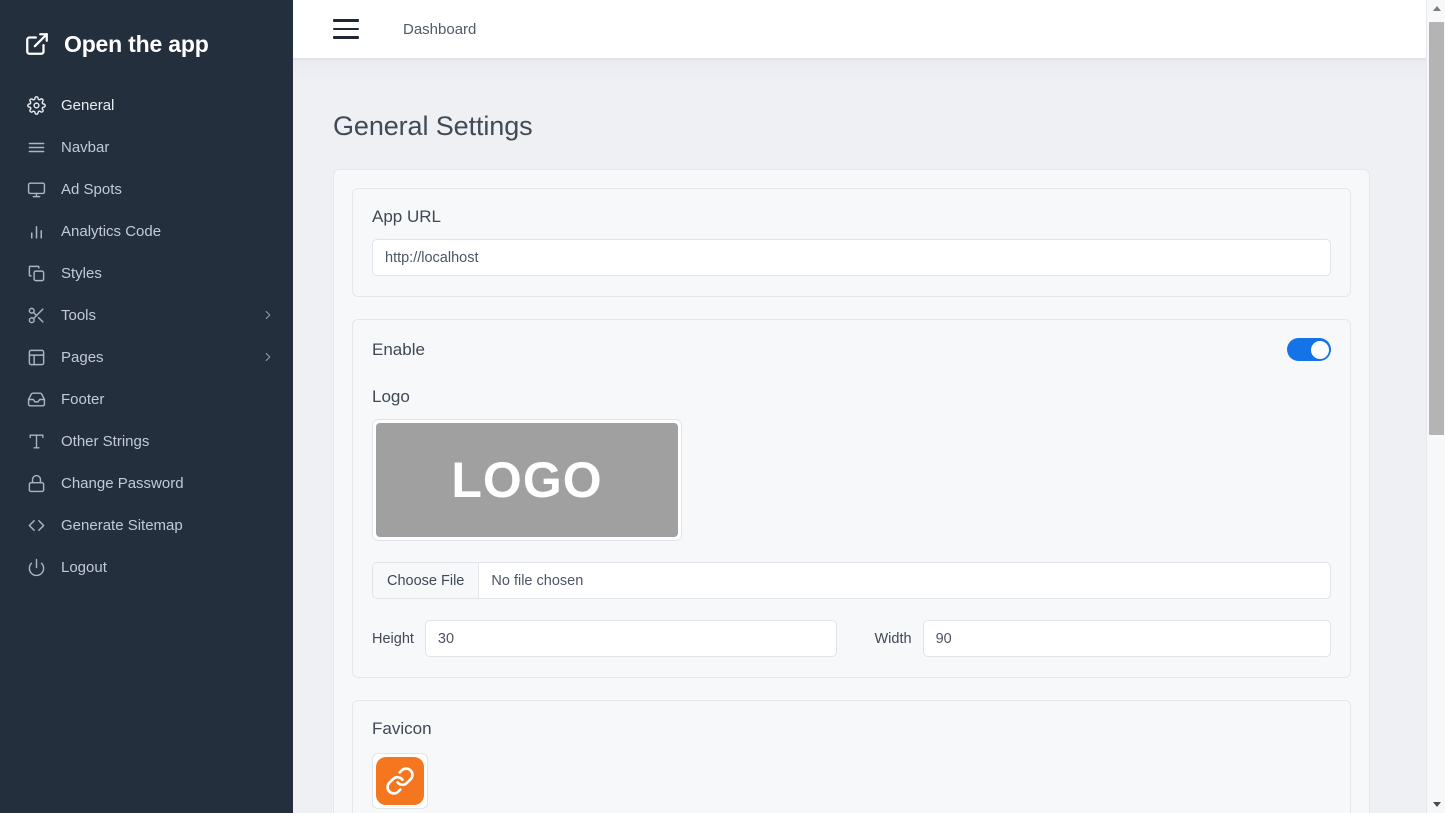 Image resolution: width=1445 pixels, height=813 pixels. Describe the element at coordinates (111, 231) in the screenshot. I see `sidebar-item-label: Analytics Code` at that location.